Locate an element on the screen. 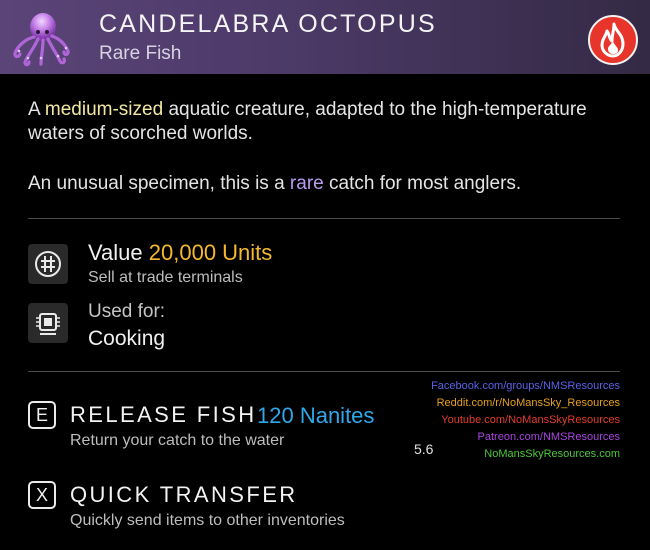 The width and height of the screenshot is (650, 550). heat-badge is located at coordinates (613, 40).